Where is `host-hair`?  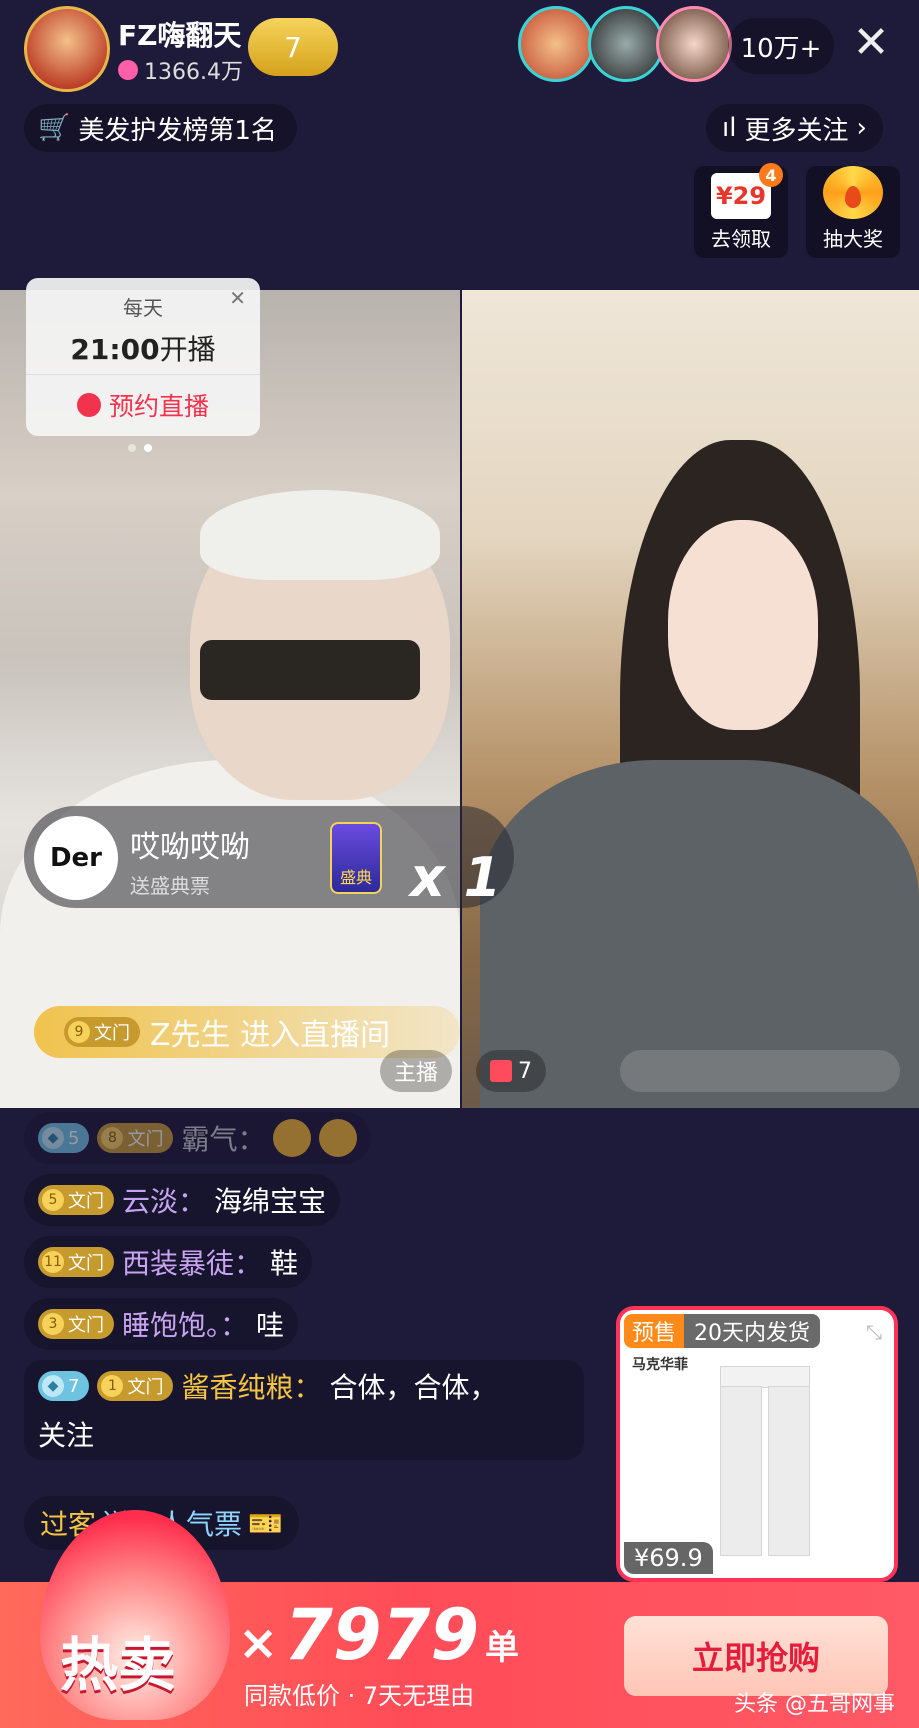 host-hair is located at coordinates (320, 535).